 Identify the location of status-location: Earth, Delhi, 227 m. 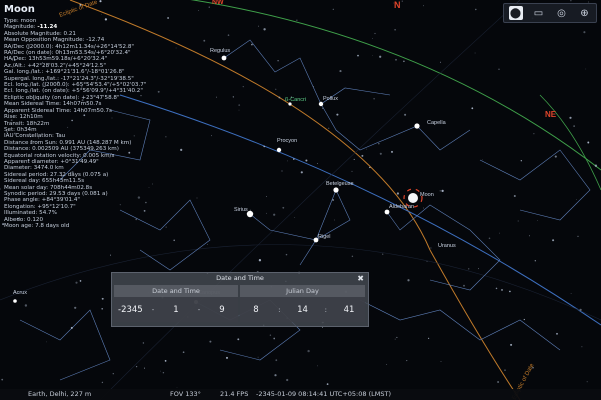
(60, 394).